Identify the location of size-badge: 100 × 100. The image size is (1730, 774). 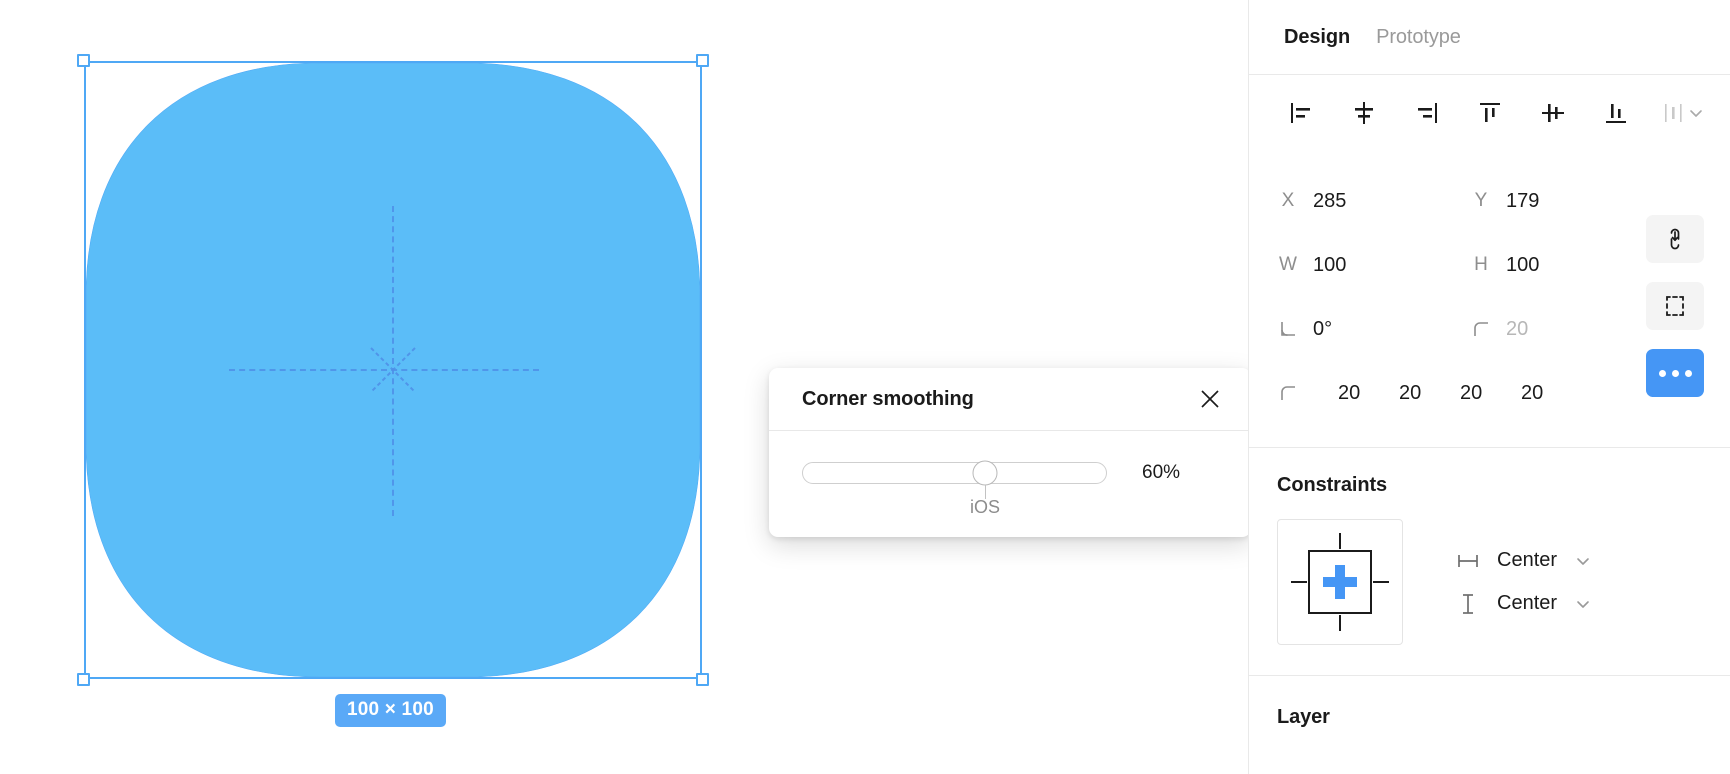
(390, 710).